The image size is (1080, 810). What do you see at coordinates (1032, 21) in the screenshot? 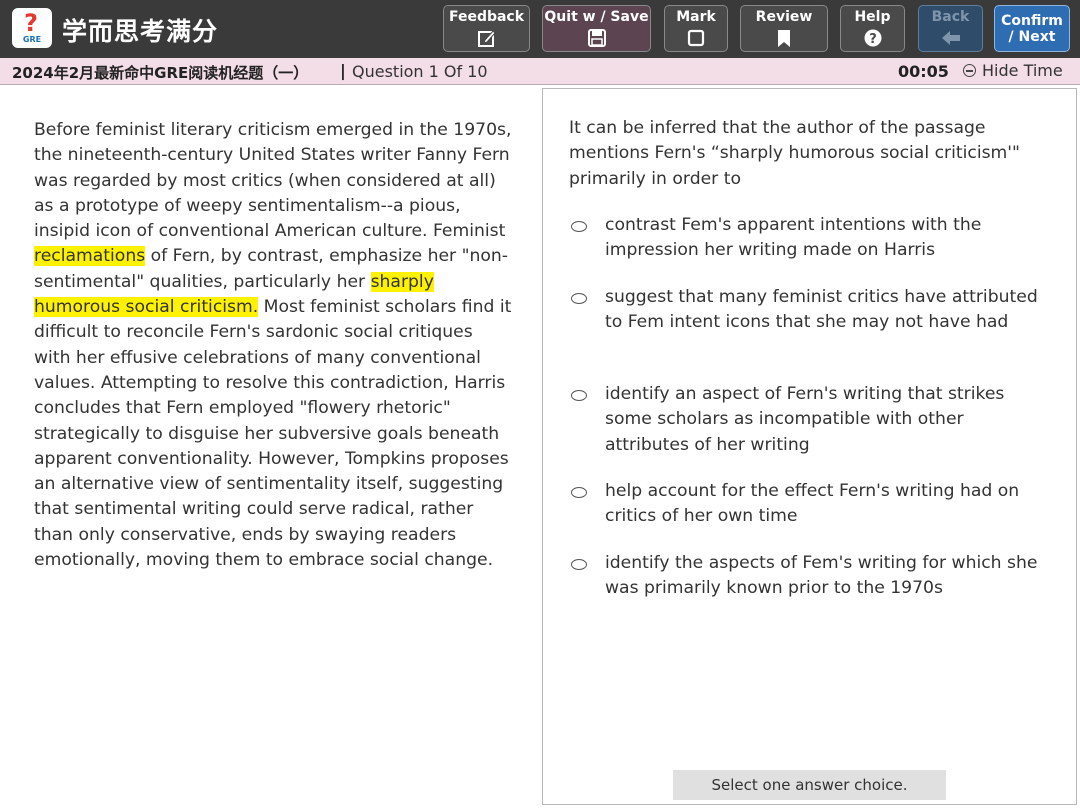
I see `confirm-label: Confirm` at bounding box center [1032, 21].